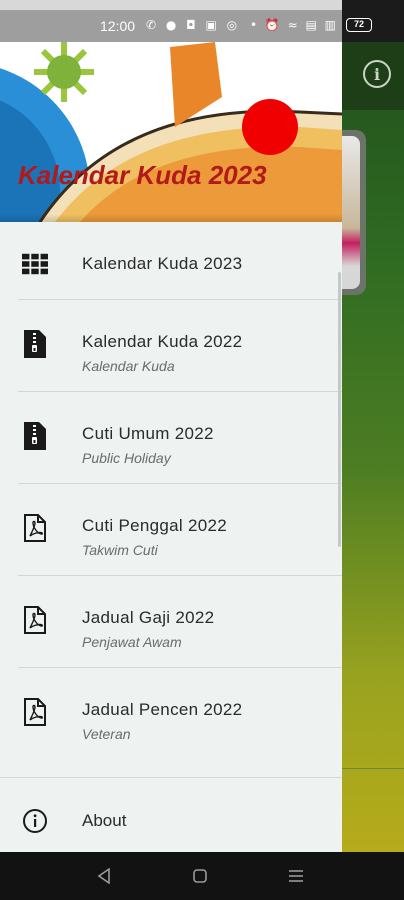  Describe the element at coordinates (339, 409) in the screenshot. I see `drawer-scrollbar` at that location.